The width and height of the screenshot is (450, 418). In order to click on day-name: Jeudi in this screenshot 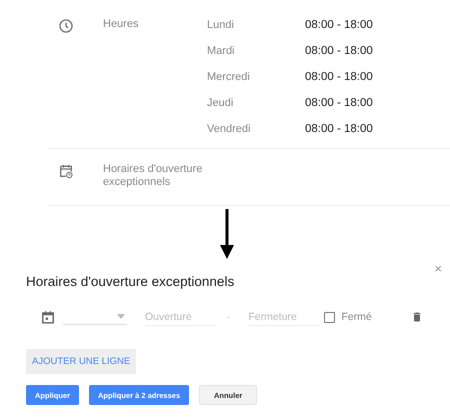, I will do `click(220, 103)`.